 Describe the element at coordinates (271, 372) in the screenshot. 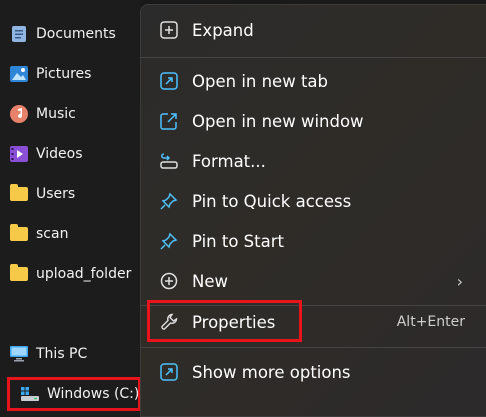

I see `menu-item-label: Show more options` at that location.